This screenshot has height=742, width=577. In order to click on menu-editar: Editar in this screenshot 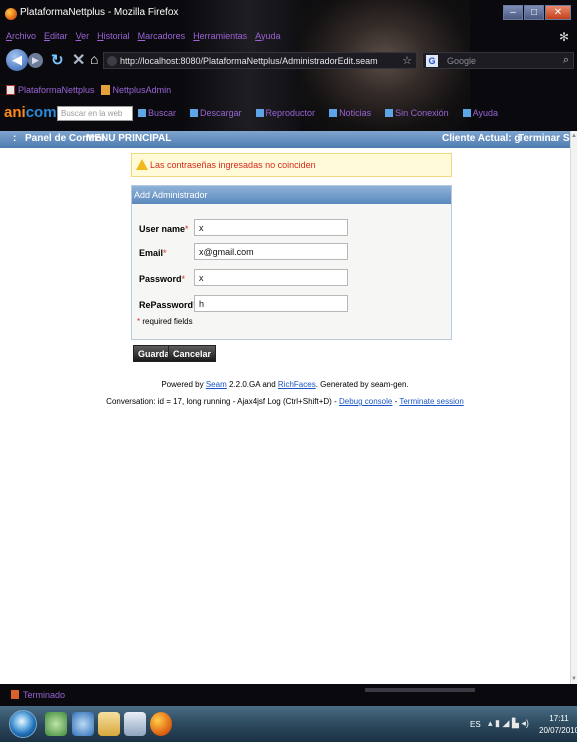, I will do `click(56, 37)`.